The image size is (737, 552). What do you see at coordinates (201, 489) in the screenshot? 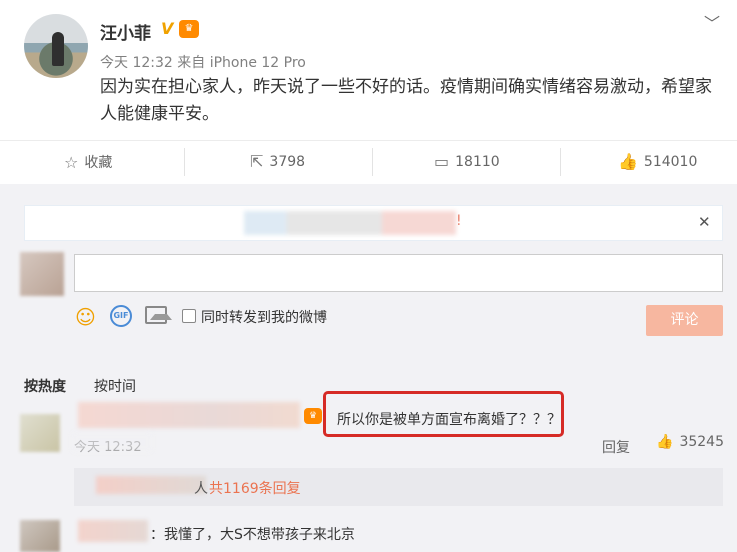
I see `sub-reply-suffix: 人` at bounding box center [201, 489].